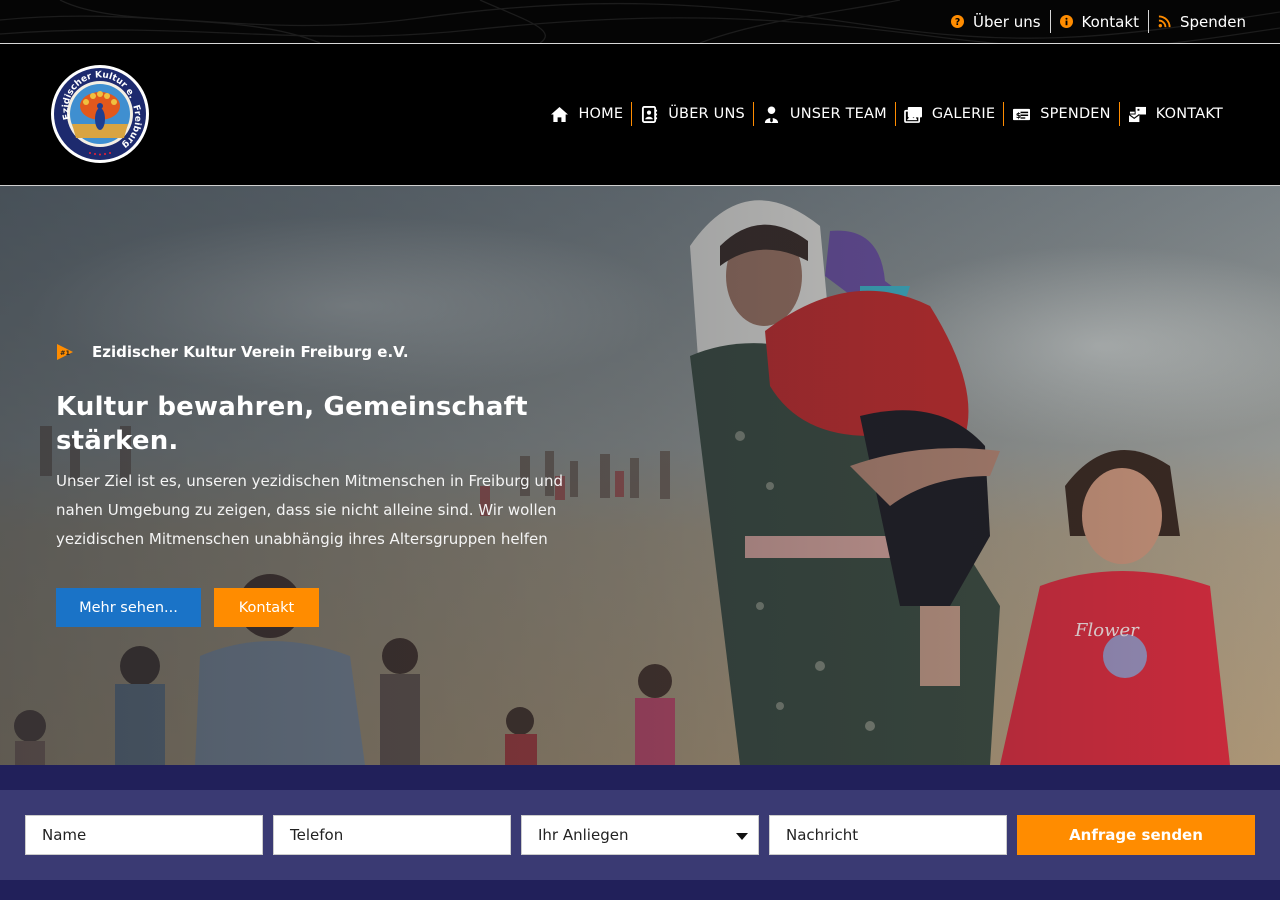 This screenshot has height=900, width=1280. What do you see at coordinates (742, 836) in the screenshot?
I see `caret-down-icon` at bounding box center [742, 836].